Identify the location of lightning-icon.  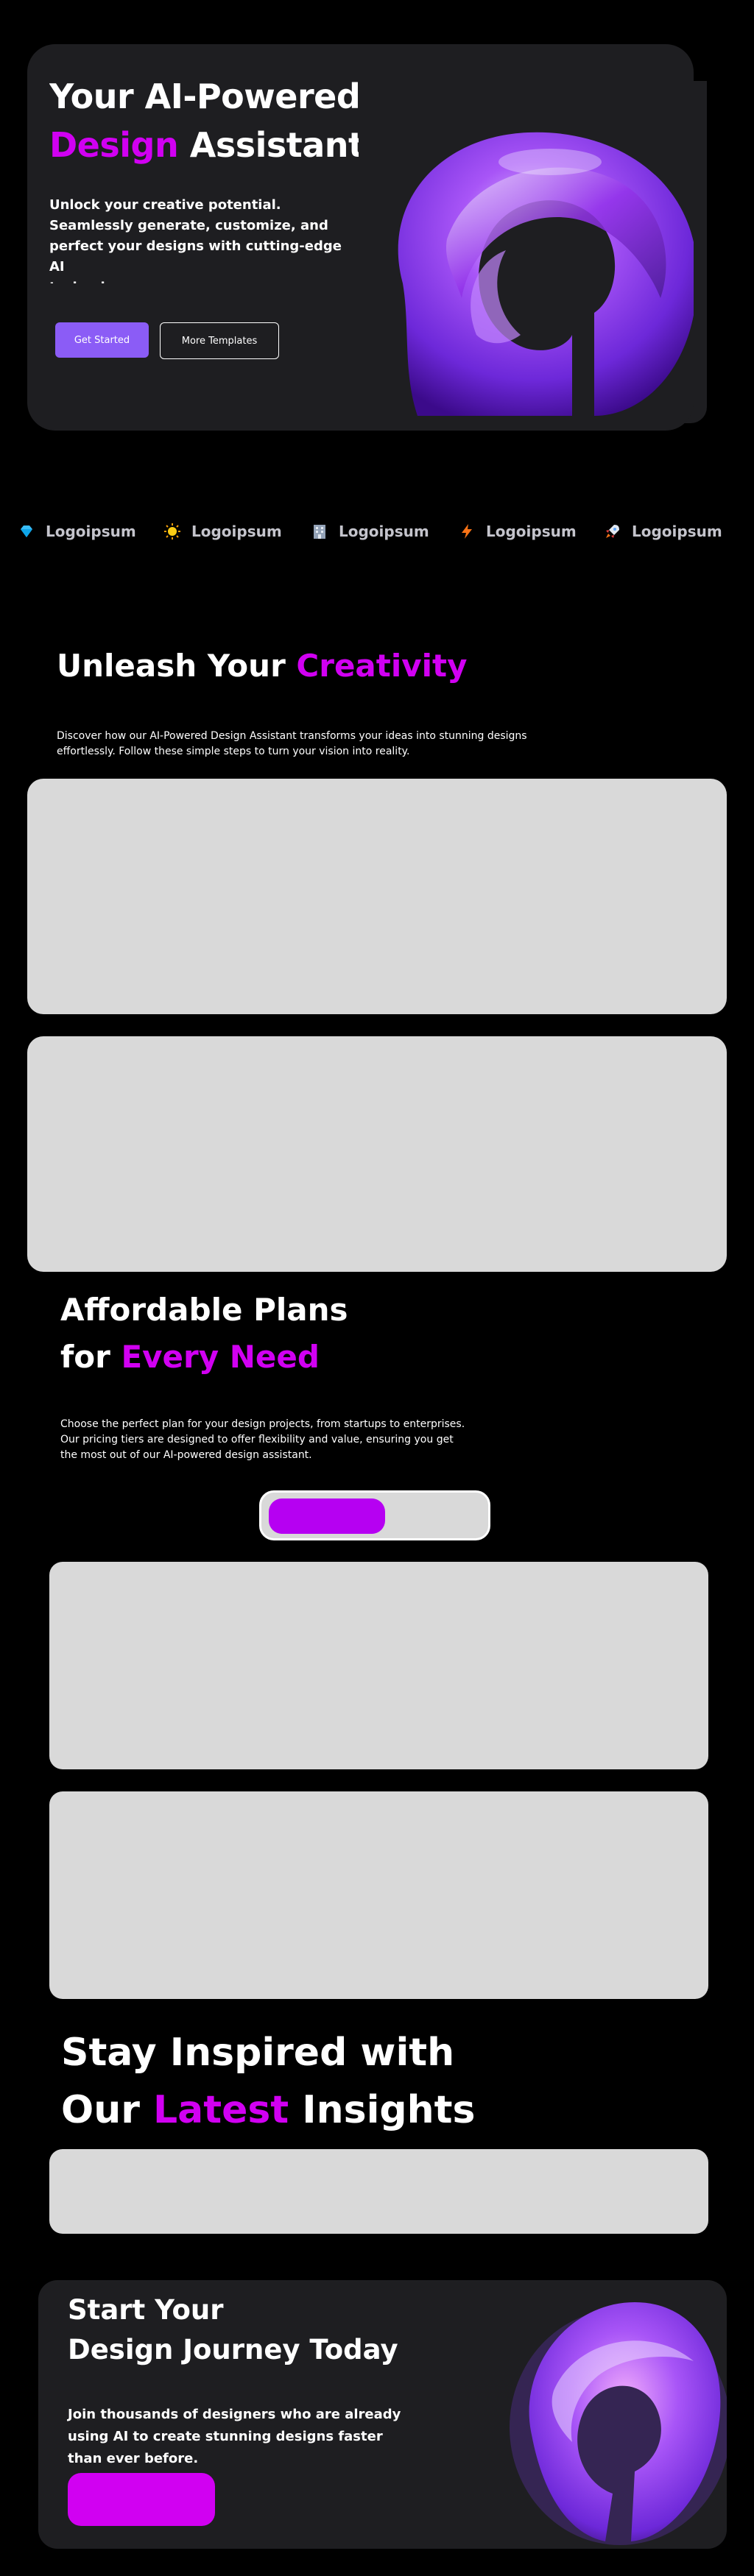
(467, 531).